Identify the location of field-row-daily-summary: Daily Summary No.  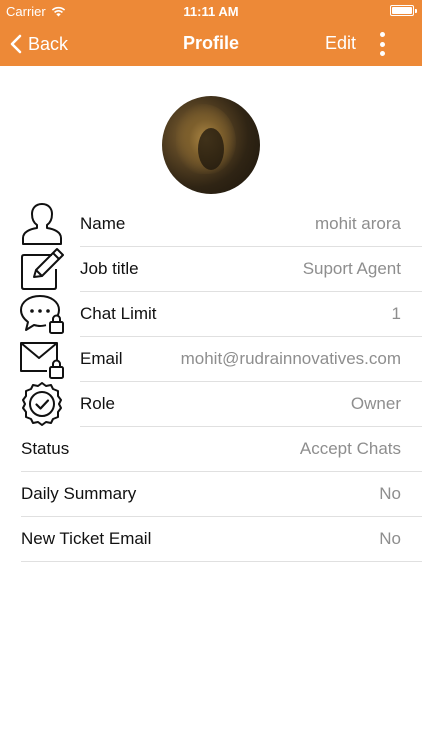
(221, 494).